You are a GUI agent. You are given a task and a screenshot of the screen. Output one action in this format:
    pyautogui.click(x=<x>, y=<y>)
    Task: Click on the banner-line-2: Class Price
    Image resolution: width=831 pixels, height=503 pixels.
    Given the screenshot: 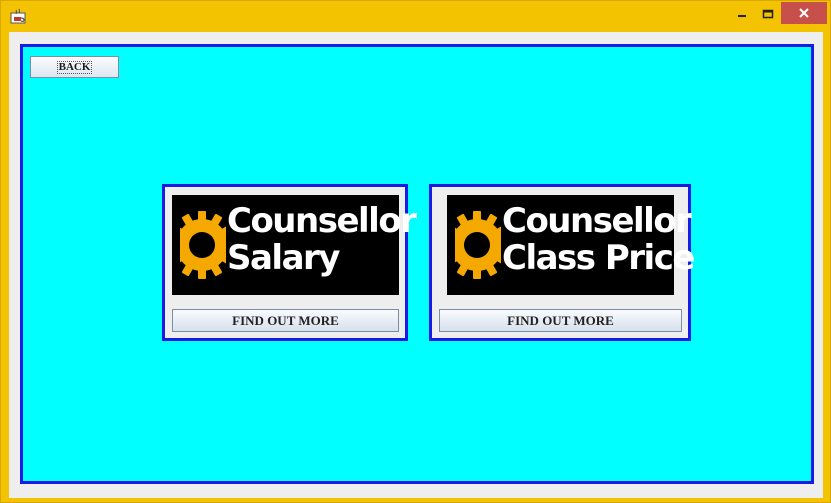 What is the action you would take?
    pyautogui.click(x=598, y=258)
    